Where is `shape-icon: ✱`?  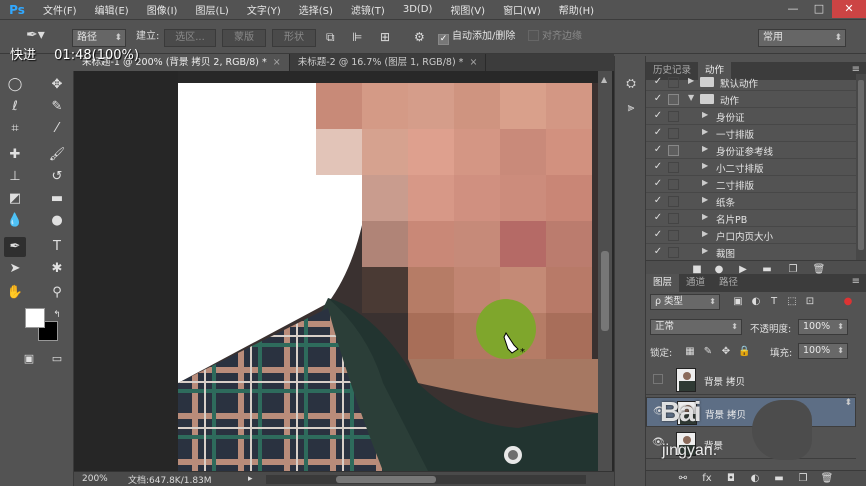 shape-icon: ✱ is located at coordinates (57, 269).